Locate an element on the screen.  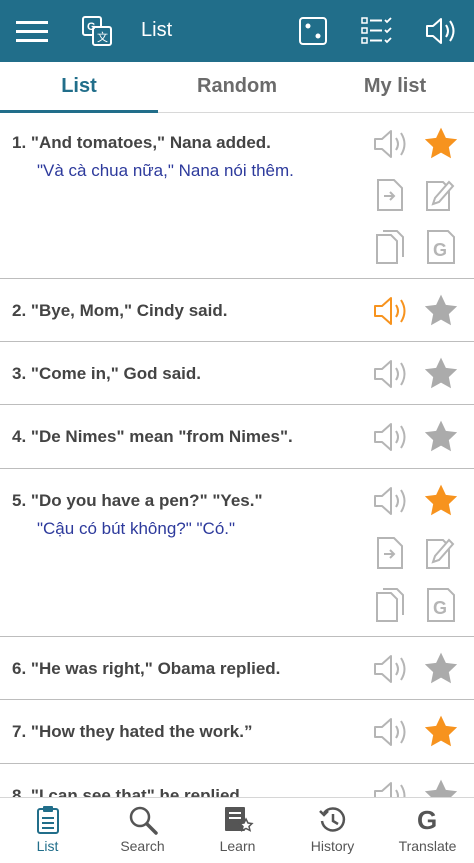
nav-history: History is located at coordinates (332, 830).